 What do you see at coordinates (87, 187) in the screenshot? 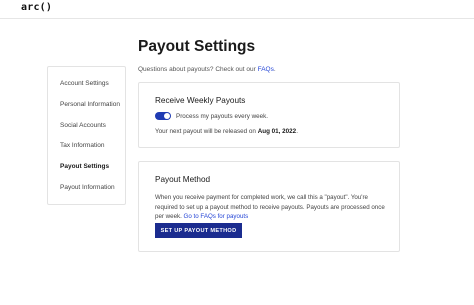
I see `sidebar-item-payout-information: Payout Information` at bounding box center [87, 187].